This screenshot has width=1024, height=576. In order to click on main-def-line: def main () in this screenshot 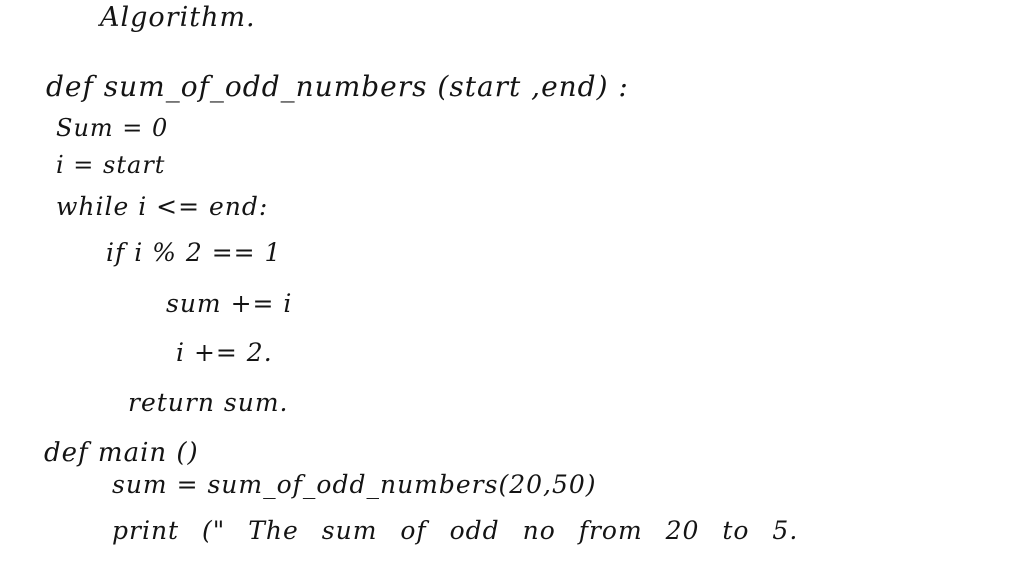, I will do `click(121, 453)`.